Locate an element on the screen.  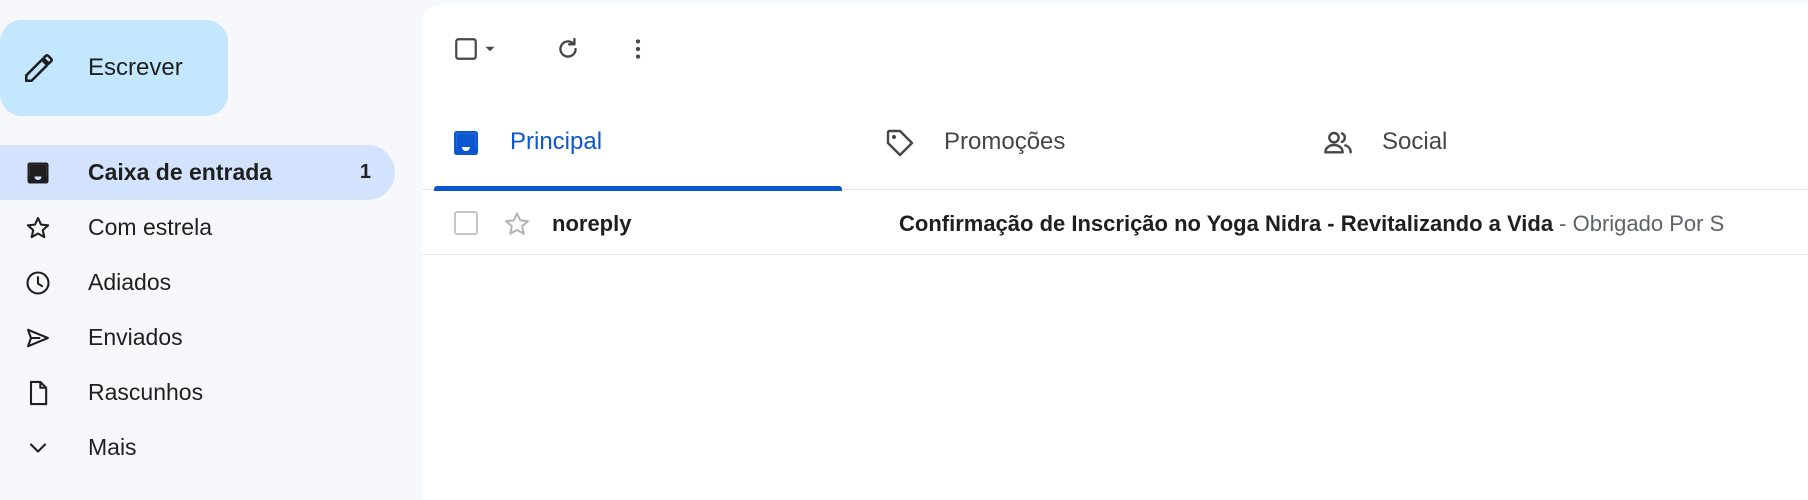
sidebar-item-drafts: Rascunhos is located at coordinates (197, 392).